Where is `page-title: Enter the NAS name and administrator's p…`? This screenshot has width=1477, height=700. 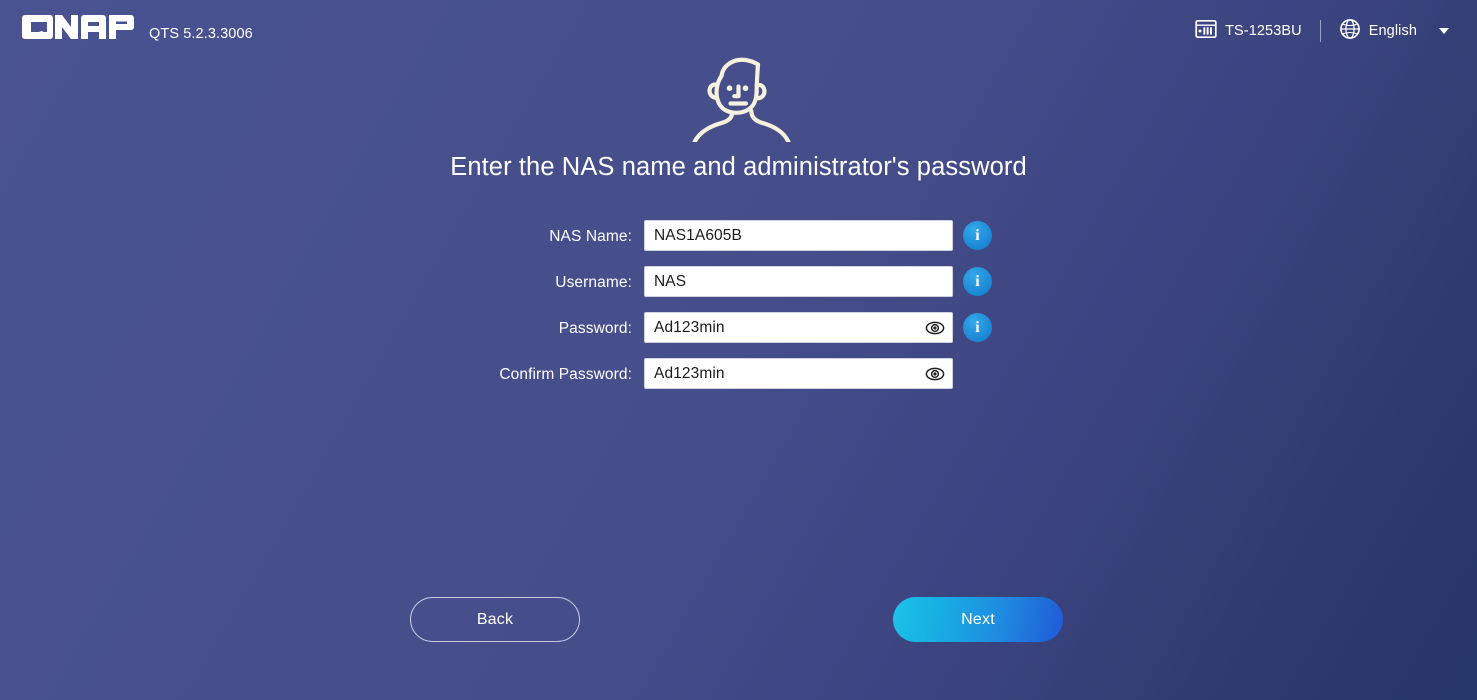
page-title: Enter the NAS name and administrator's p… is located at coordinates (738, 167).